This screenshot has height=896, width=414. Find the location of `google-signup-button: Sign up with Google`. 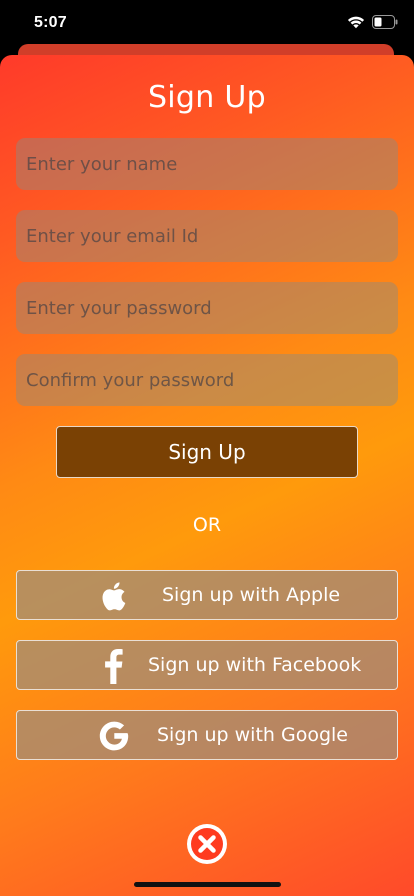

google-signup-button: Sign up with Google is located at coordinates (207, 735).